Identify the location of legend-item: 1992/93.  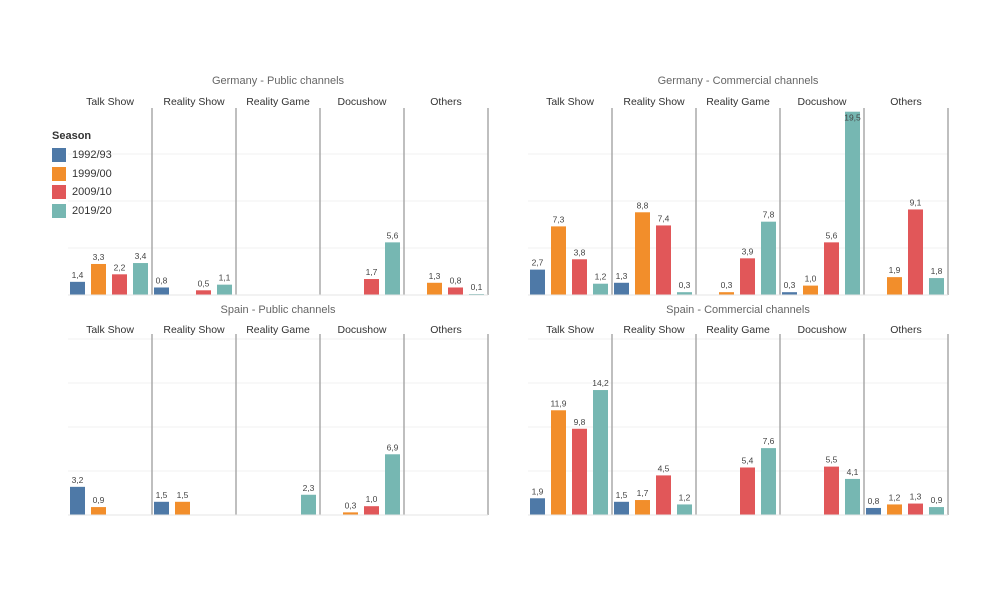
(82, 155).